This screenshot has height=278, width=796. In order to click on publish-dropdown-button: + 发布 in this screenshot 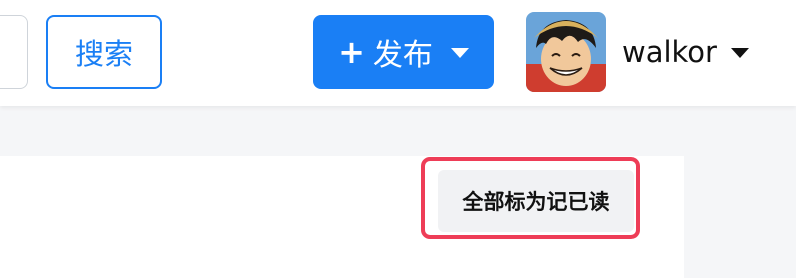, I will do `click(403, 52)`.